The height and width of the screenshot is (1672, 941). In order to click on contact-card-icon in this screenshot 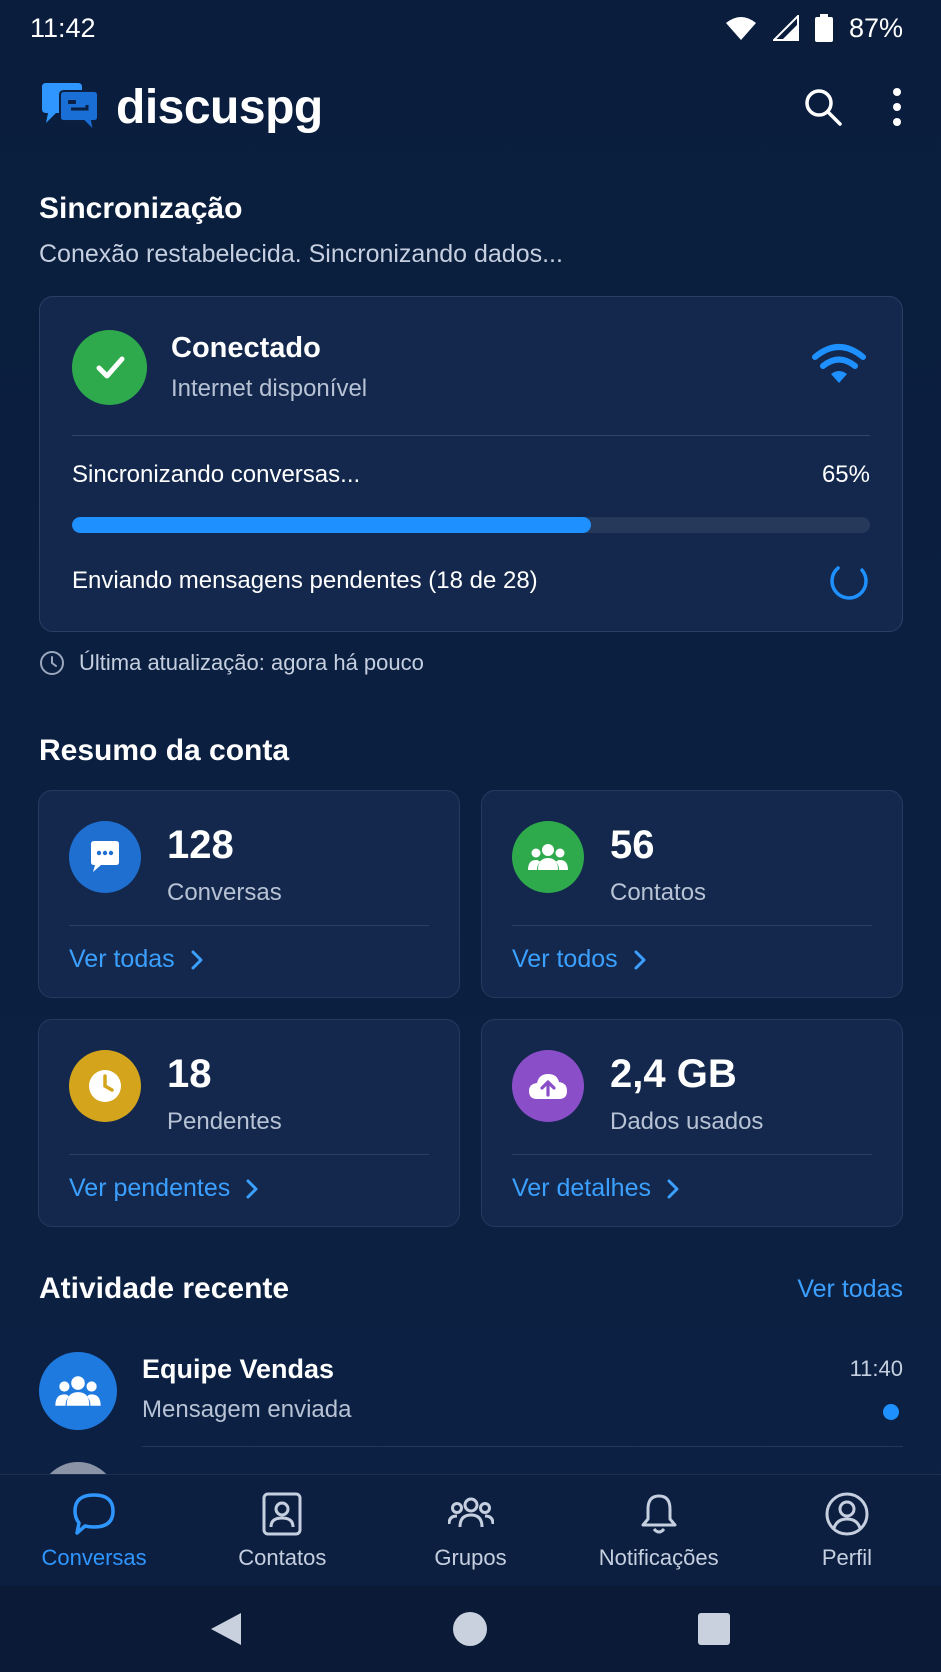, I will do `click(282, 1514)`.